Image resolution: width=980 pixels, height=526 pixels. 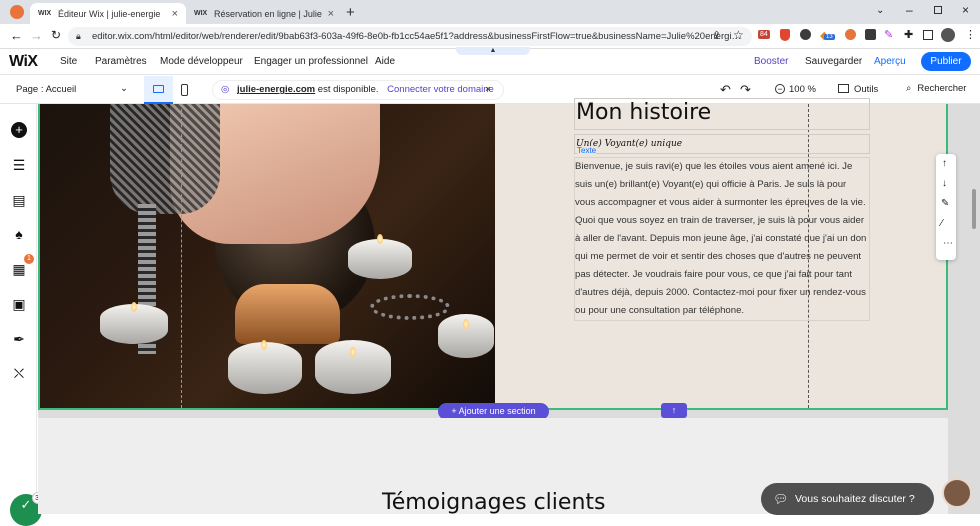 What do you see at coordinates (764, 34) in the screenshot?
I see `extension-badge: 84` at bounding box center [764, 34].